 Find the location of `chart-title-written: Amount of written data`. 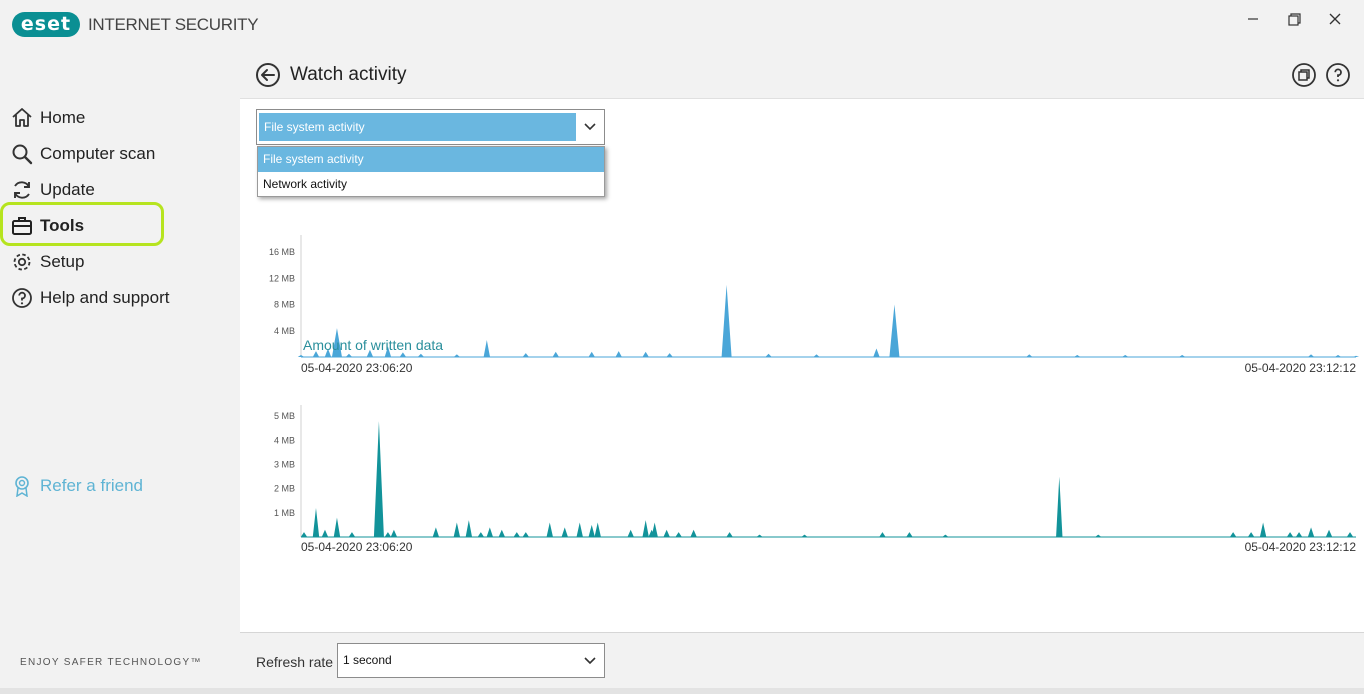

chart-title-written: Amount of written data is located at coordinates (373, 345).